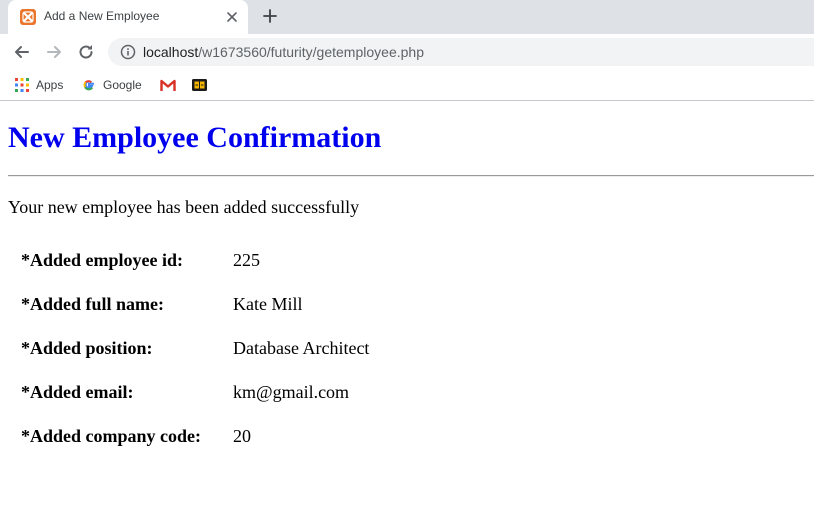 This screenshot has width=814, height=521. I want to click on browser-tab: Add a New Employee, so click(128, 17).